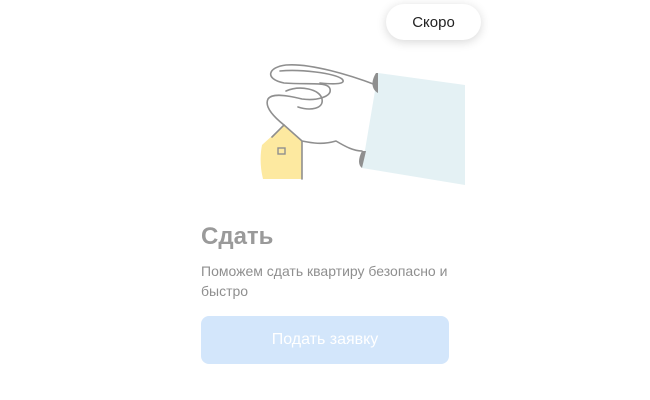 Image resolution: width=650 pixels, height=400 pixels. I want to click on soon-badge-label: Скоро, so click(433, 22).